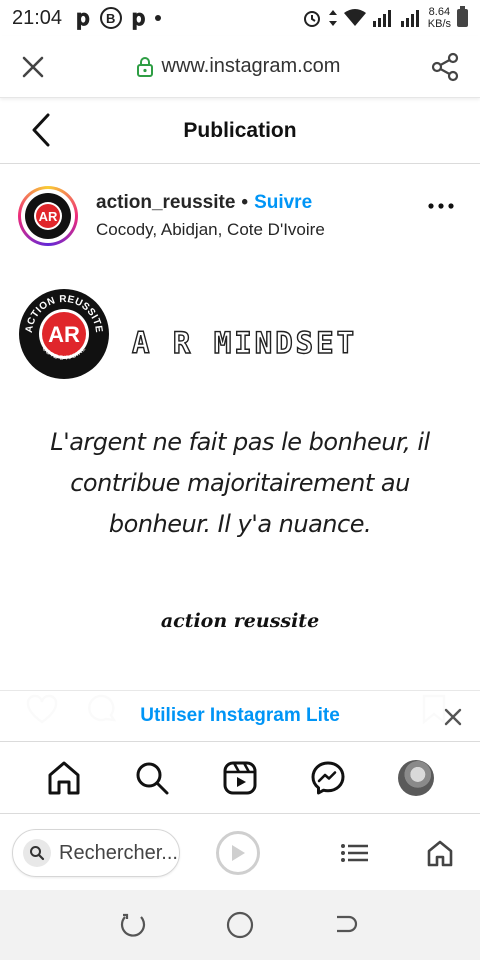 The image size is (480, 960). I want to click on pinterest-icon: 𝐩, so click(138, 17).